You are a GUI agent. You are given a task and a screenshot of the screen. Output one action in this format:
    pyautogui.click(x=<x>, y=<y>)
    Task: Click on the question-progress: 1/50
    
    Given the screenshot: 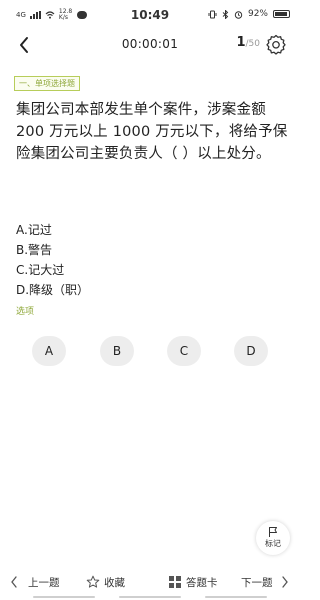 What is the action you would take?
    pyautogui.click(x=248, y=42)
    